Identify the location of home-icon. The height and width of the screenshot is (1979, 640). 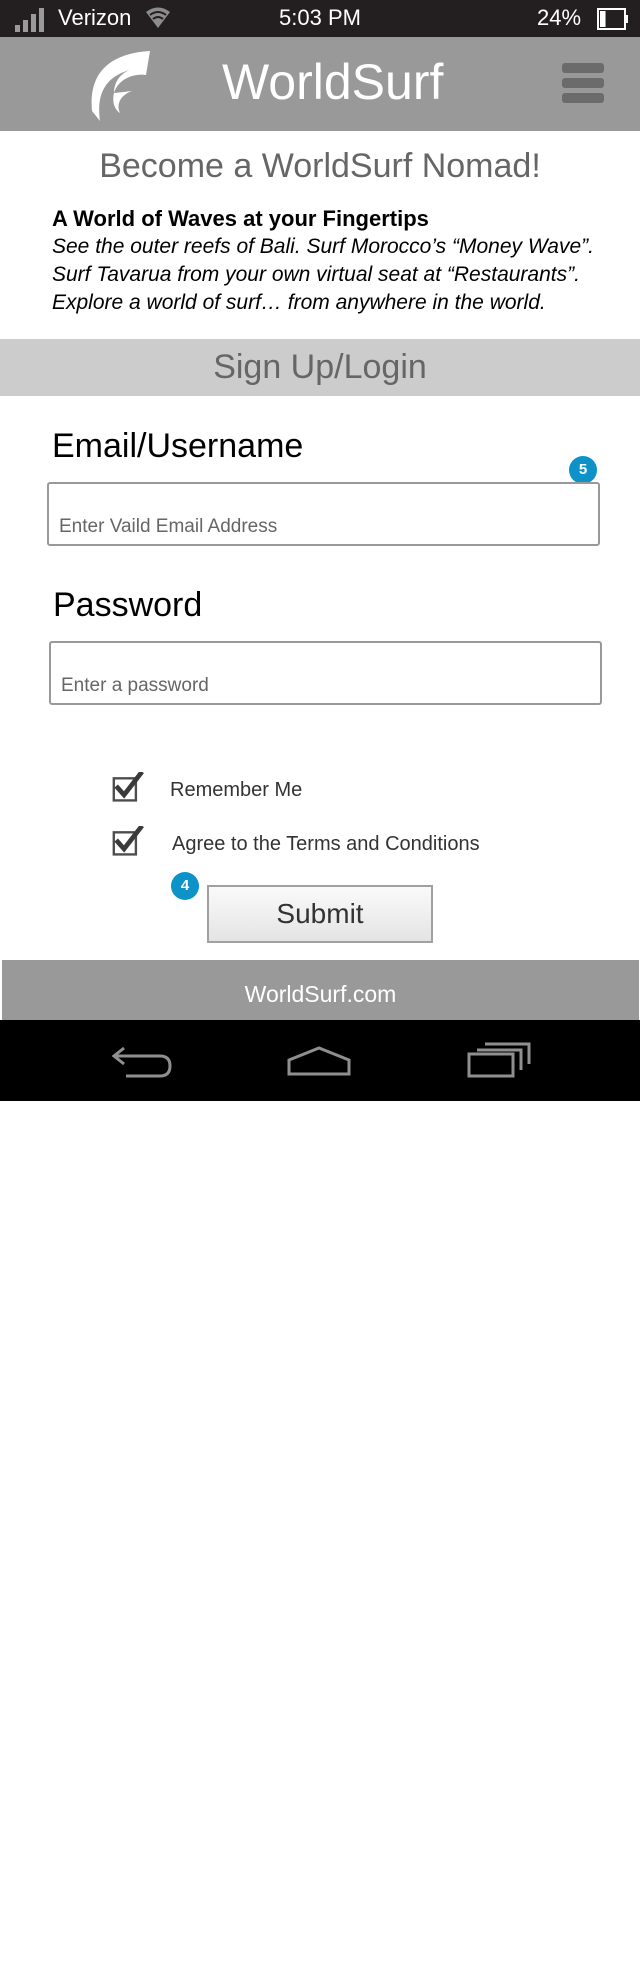
(319, 1060).